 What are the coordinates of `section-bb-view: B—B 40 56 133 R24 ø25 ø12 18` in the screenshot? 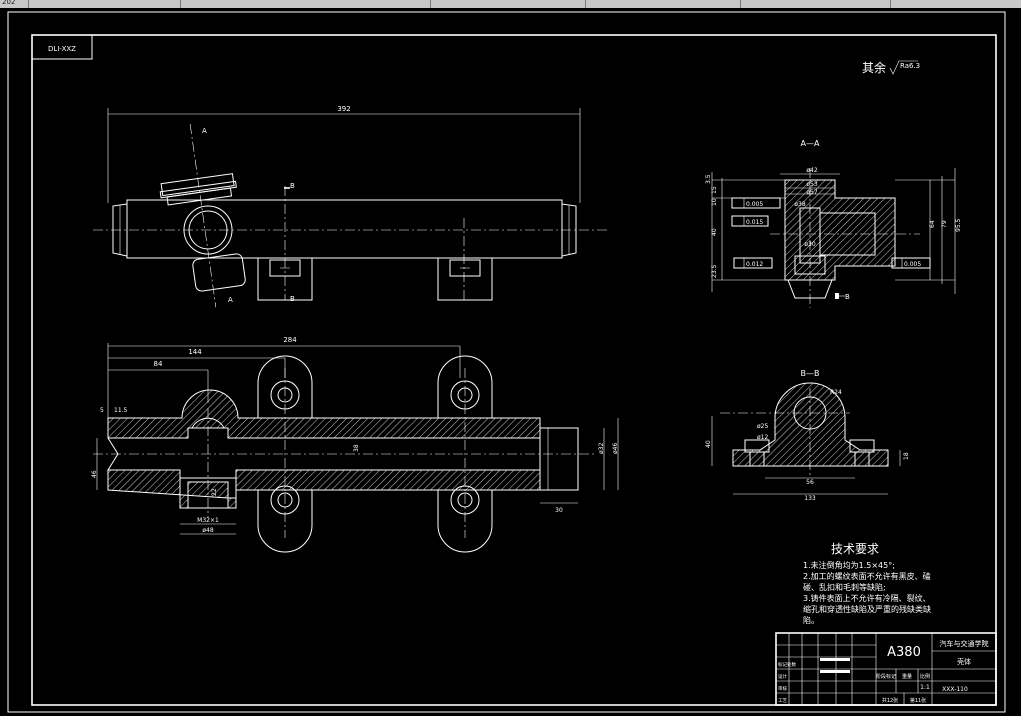 It's located at (807, 435).